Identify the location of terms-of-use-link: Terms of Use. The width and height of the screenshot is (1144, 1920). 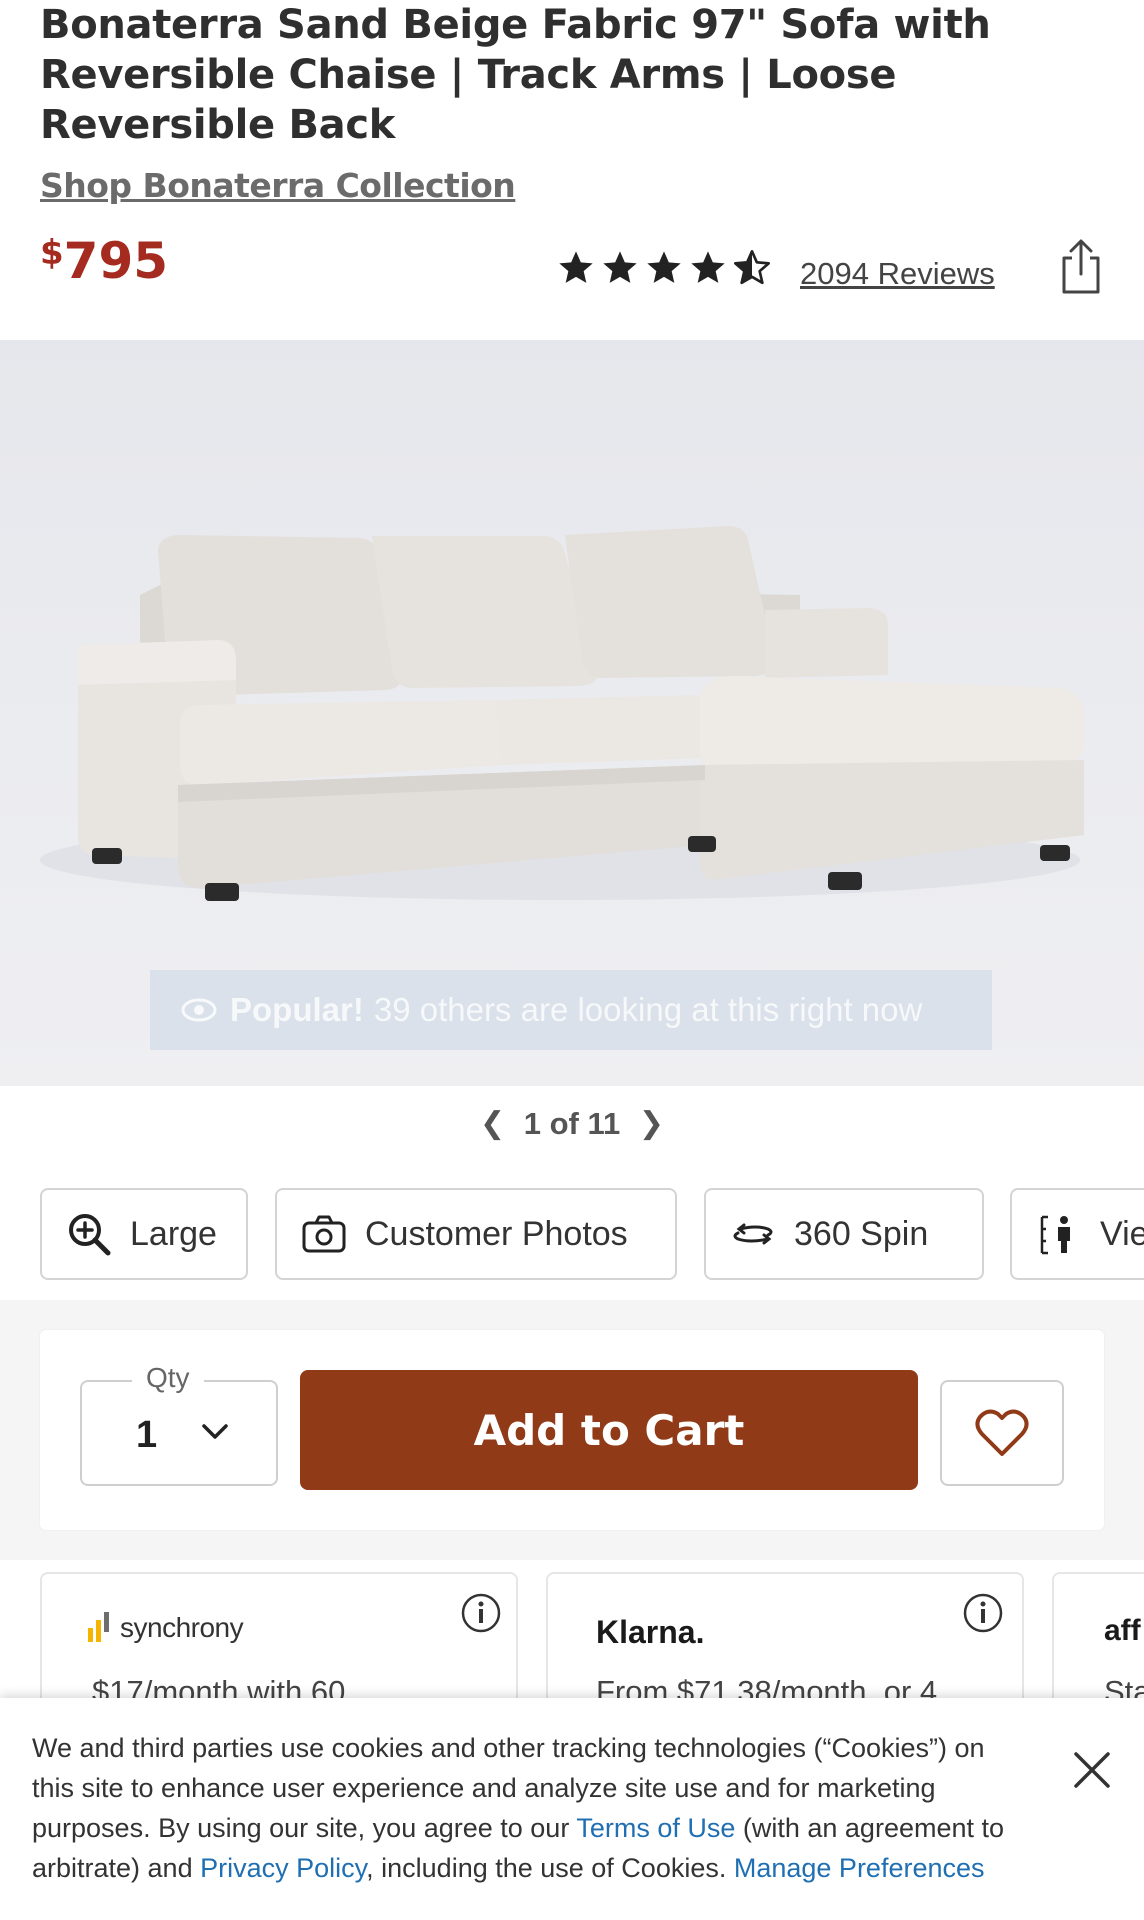
(655, 1828).